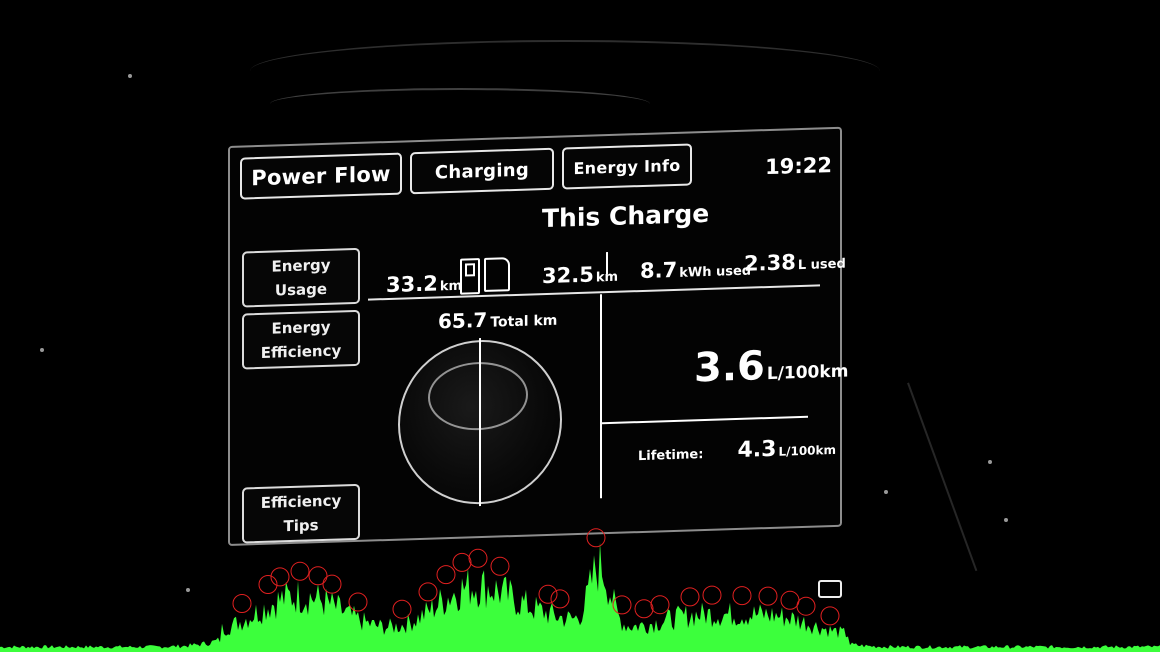  Describe the element at coordinates (607, 263) in the screenshot. I see `stats-divider` at that location.